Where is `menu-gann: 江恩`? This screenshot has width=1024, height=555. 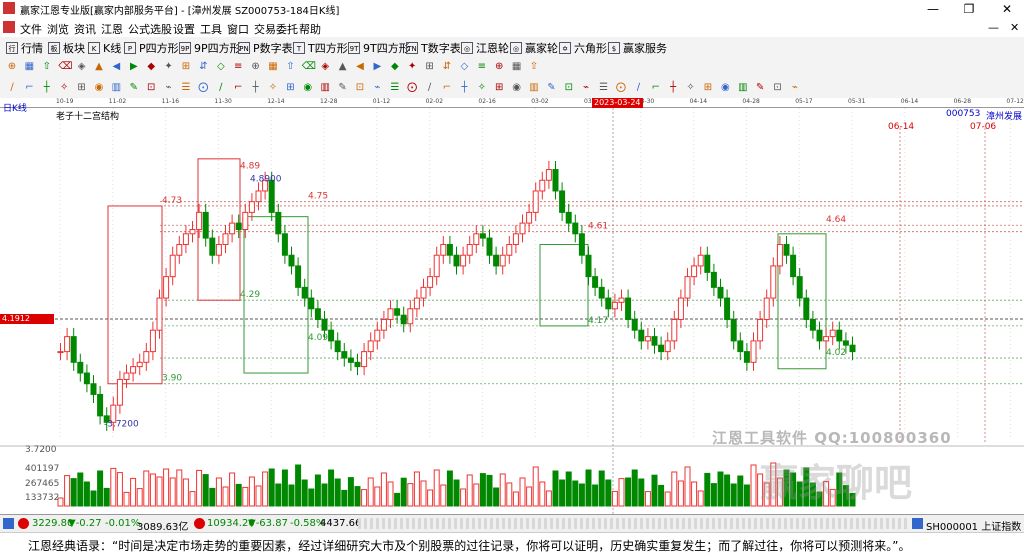
menu-gann: 江恩 is located at coordinates (112, 29).